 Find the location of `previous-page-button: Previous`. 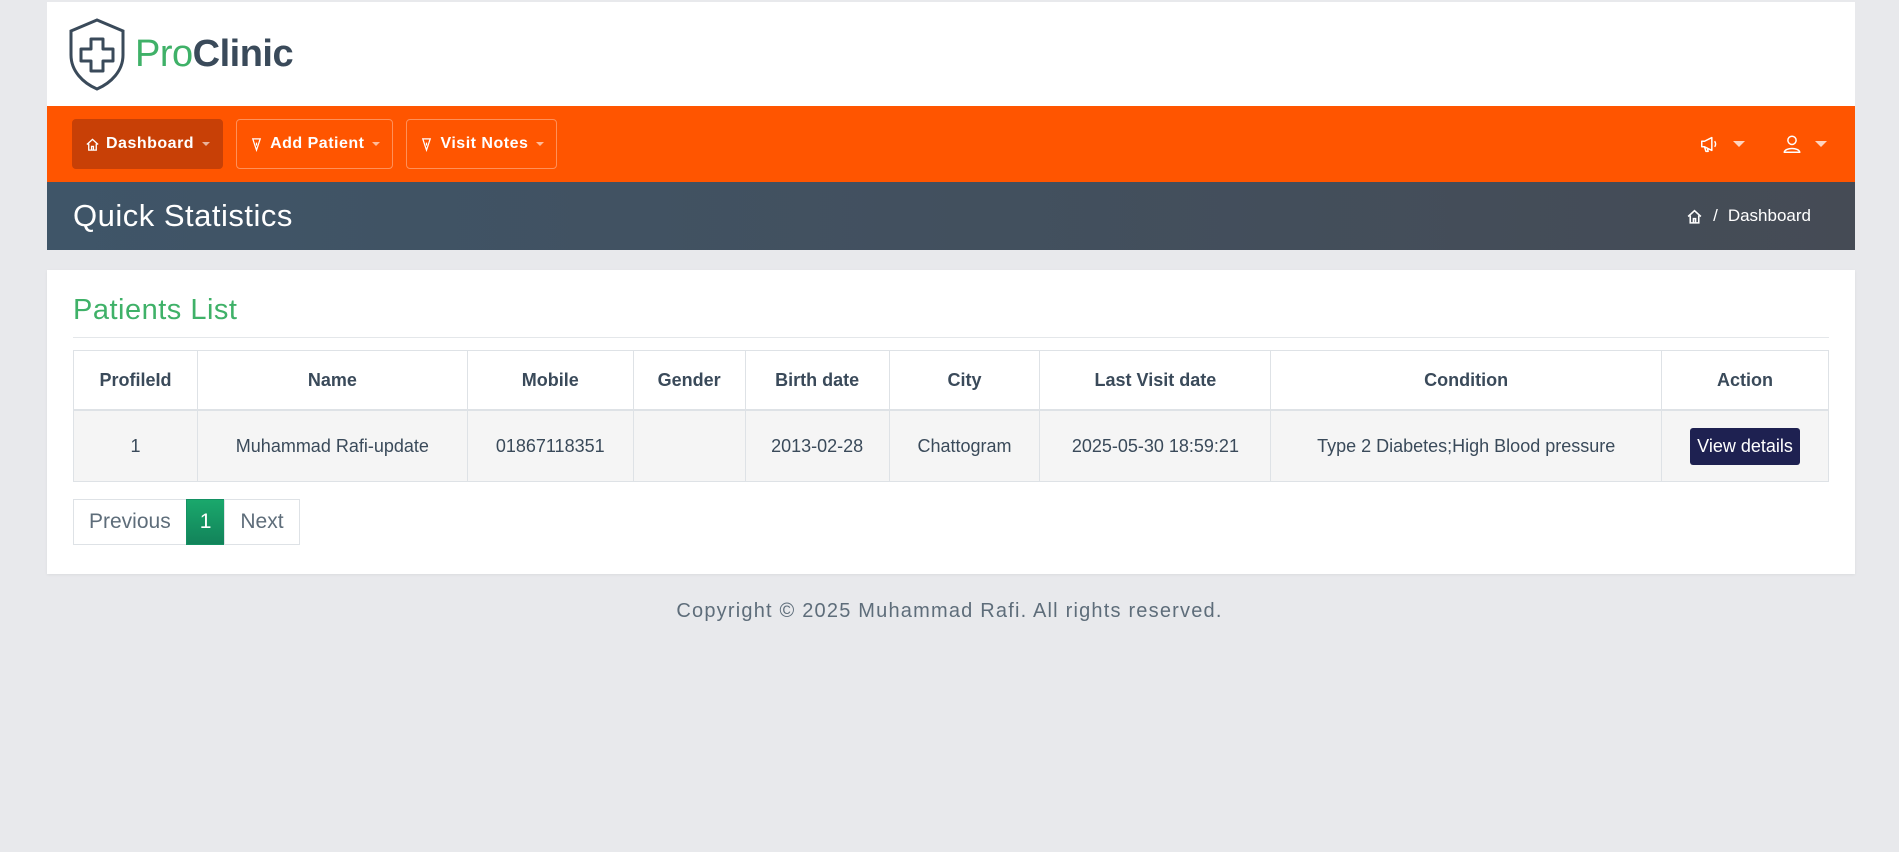

previous-page-button: Previous is located at coordinates (130, 522).